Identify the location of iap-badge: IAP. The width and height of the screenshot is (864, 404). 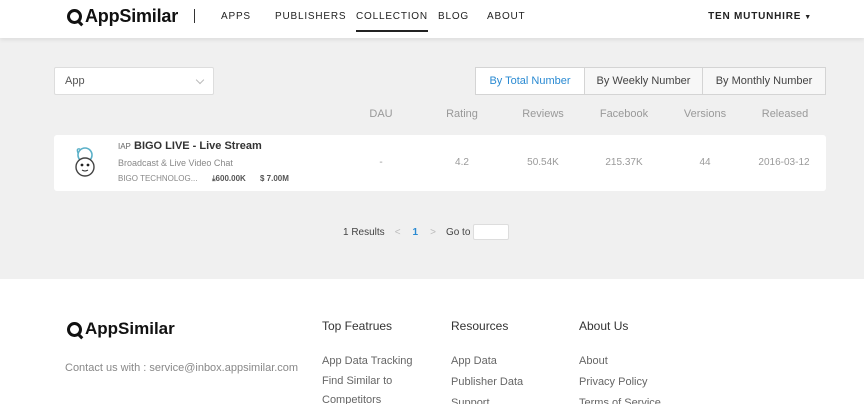
(124, 146).